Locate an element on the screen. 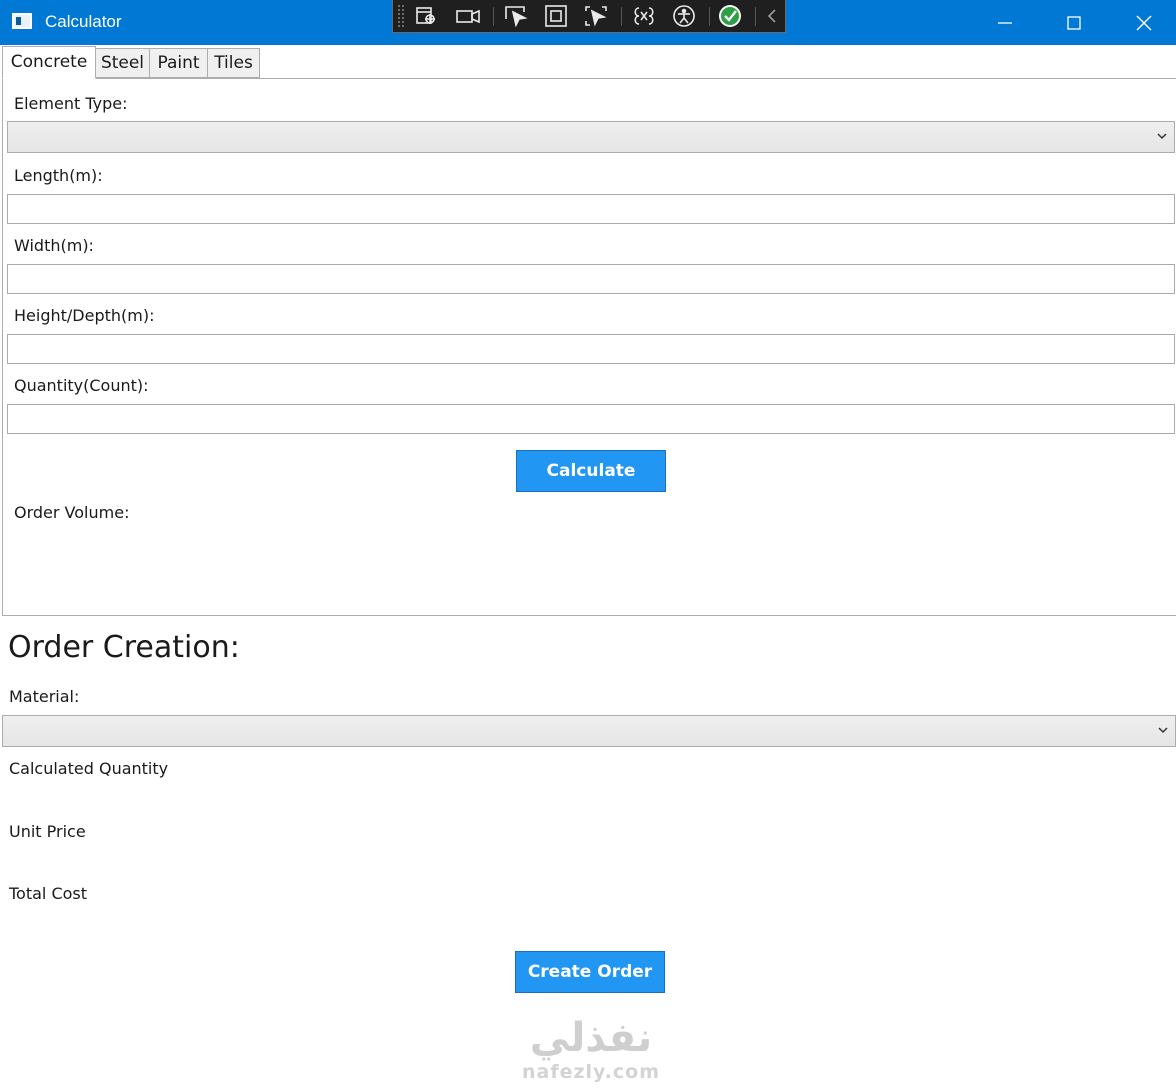  watermark-logo: نفذلي nafezly.com is located at coordinates (591, 1052).